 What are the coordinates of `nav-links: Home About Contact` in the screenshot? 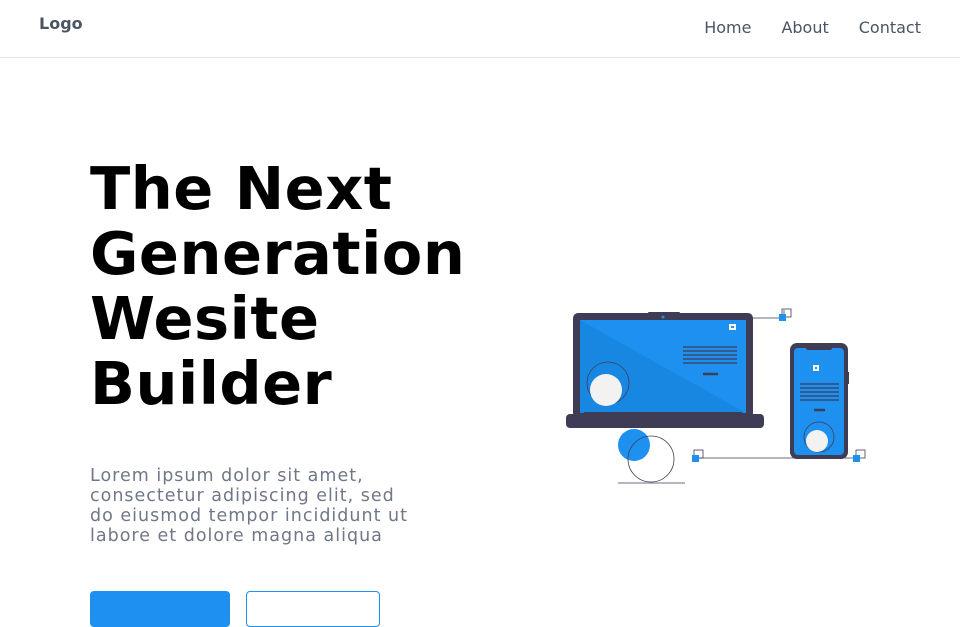 It's located at (812, 27).